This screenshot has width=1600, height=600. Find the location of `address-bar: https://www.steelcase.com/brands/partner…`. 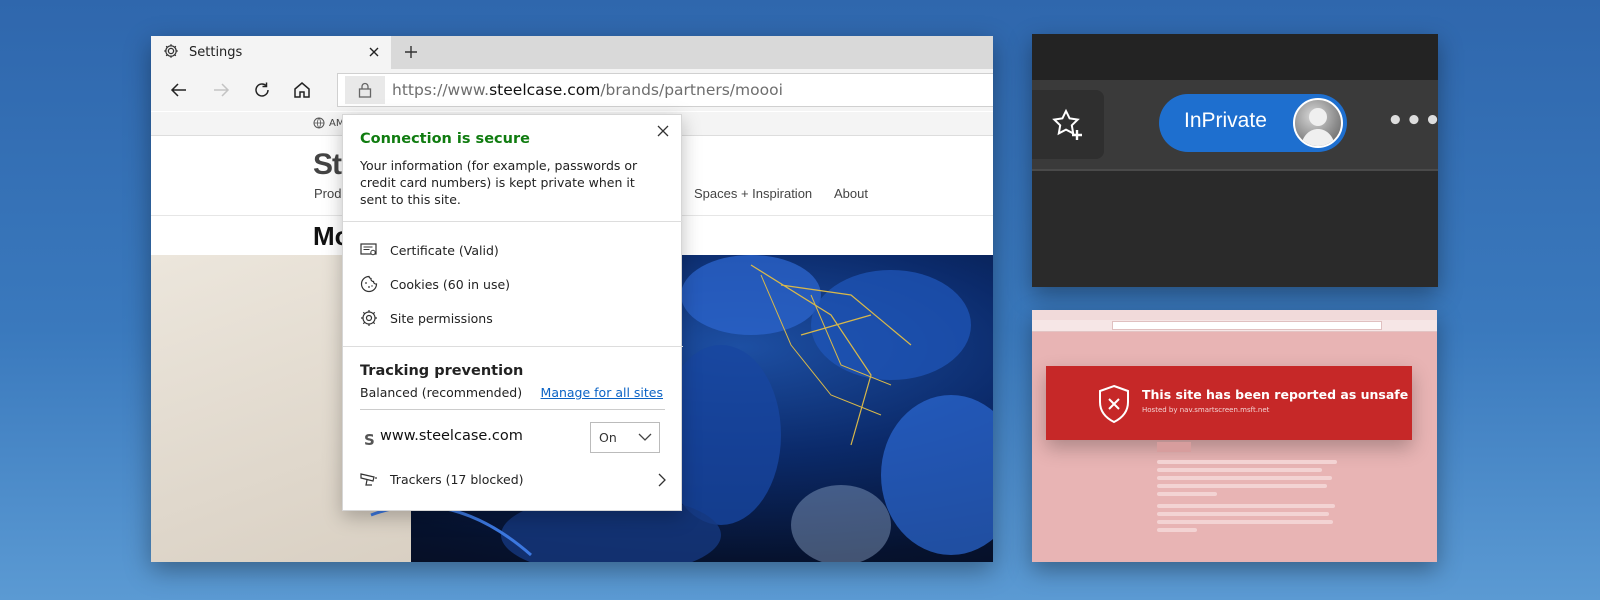

address-bar: https://www.steelcase.com/brands/partner… is located at coordinates (665, 90).